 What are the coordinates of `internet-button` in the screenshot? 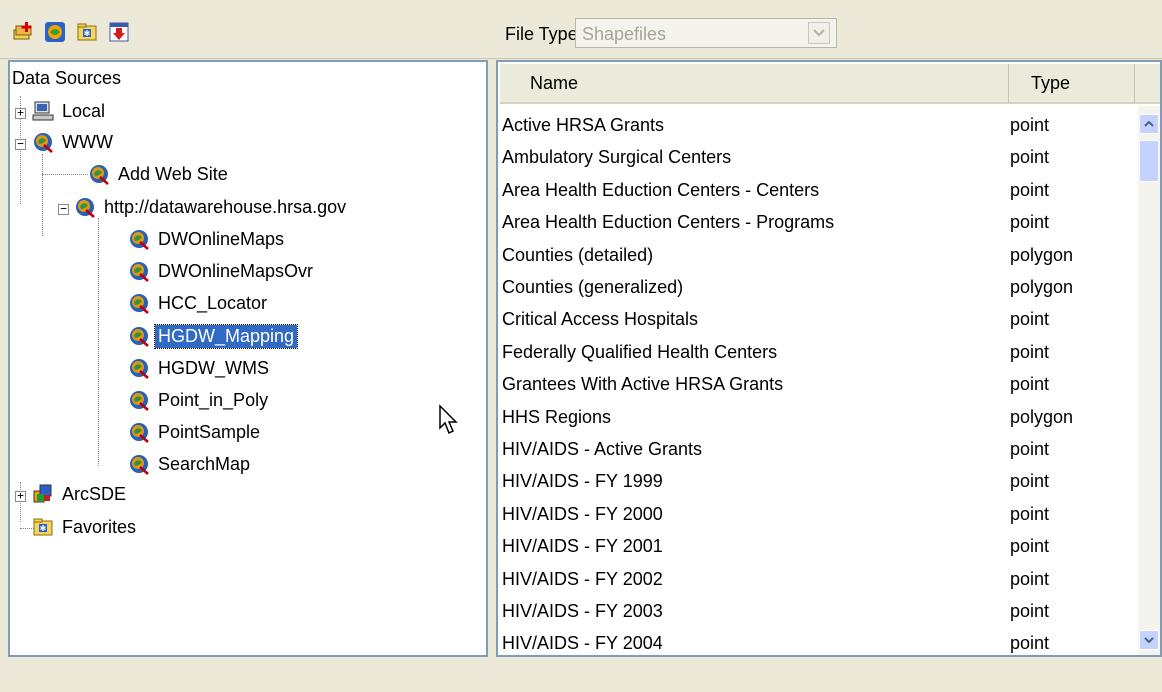 It's located at (55, 32).